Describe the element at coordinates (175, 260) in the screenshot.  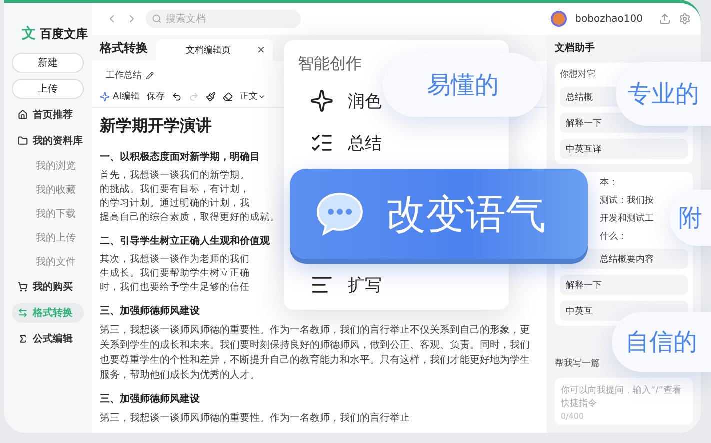
I see `paragraph-line: 其次，我想谈一谈作为老师的我们` at that location.